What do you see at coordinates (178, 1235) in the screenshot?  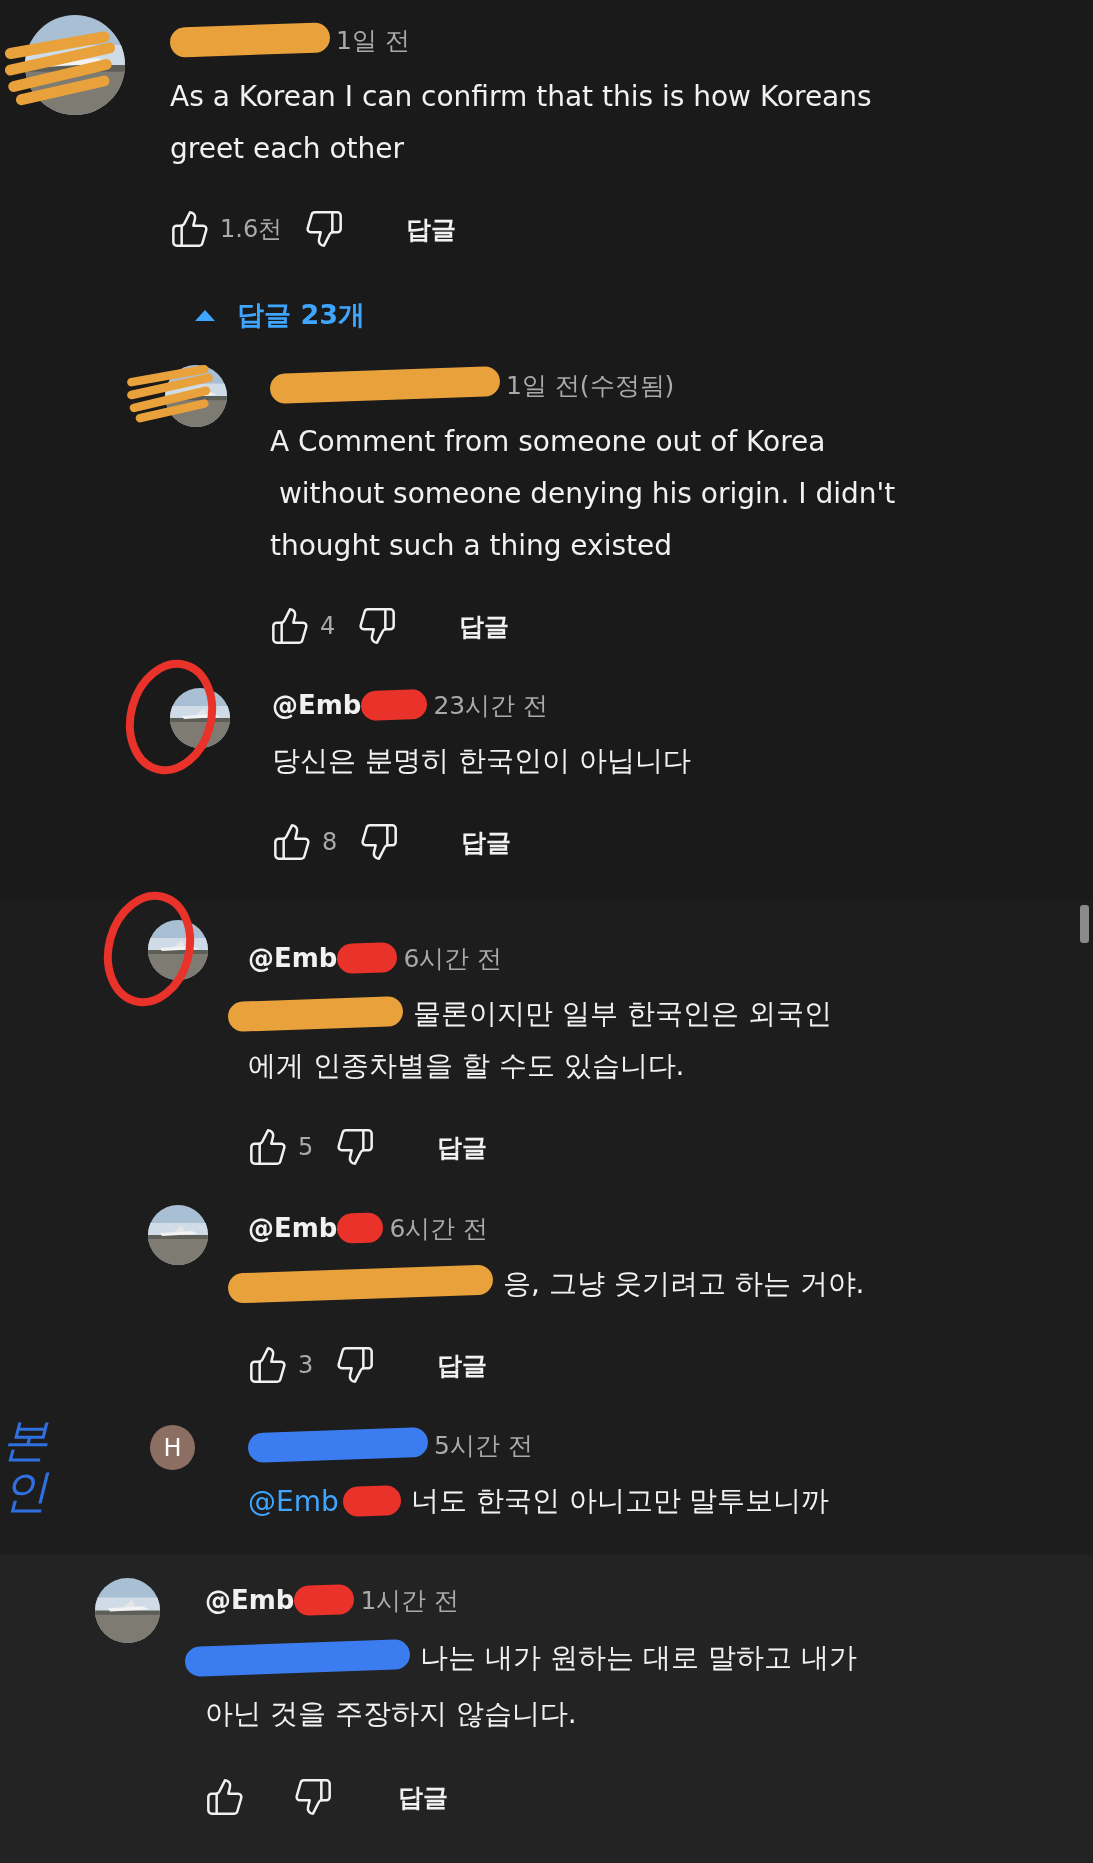 I see `avatar` at bounding box center [178, 1235].